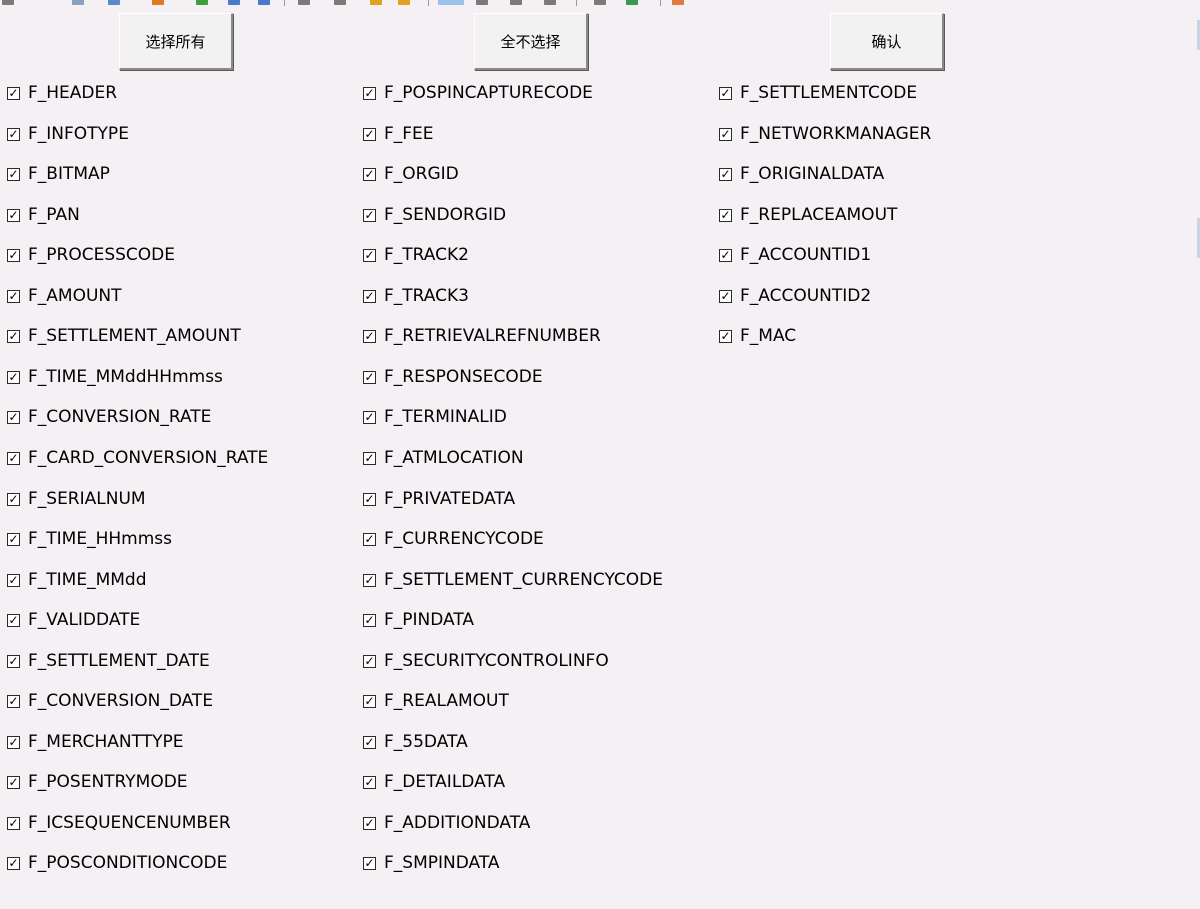 This screenshot has width=1200, height=909. I want to click on field-checkbox-item: ✓ F_RESPONSECODE, so click(453, 377).